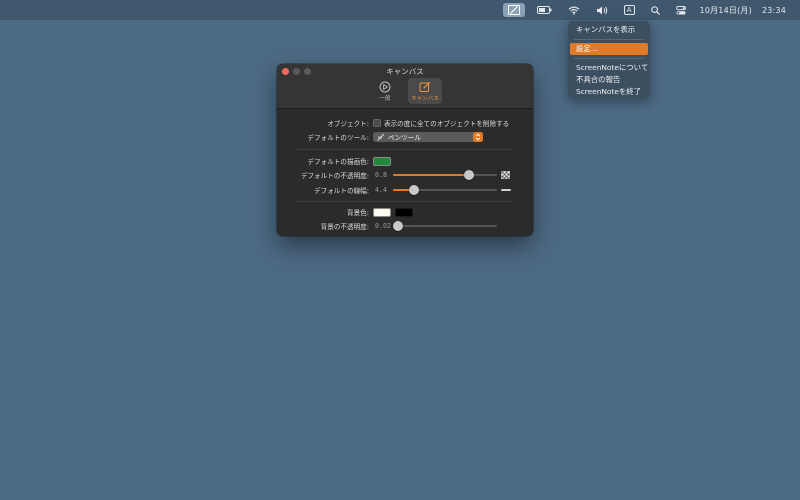 The height and width of the screenshot is (500, 800). Describe the element at coordinates (609, 30) in the screenshot. I see `menu-item-show-canvas: キャンバスを表示` at that location.